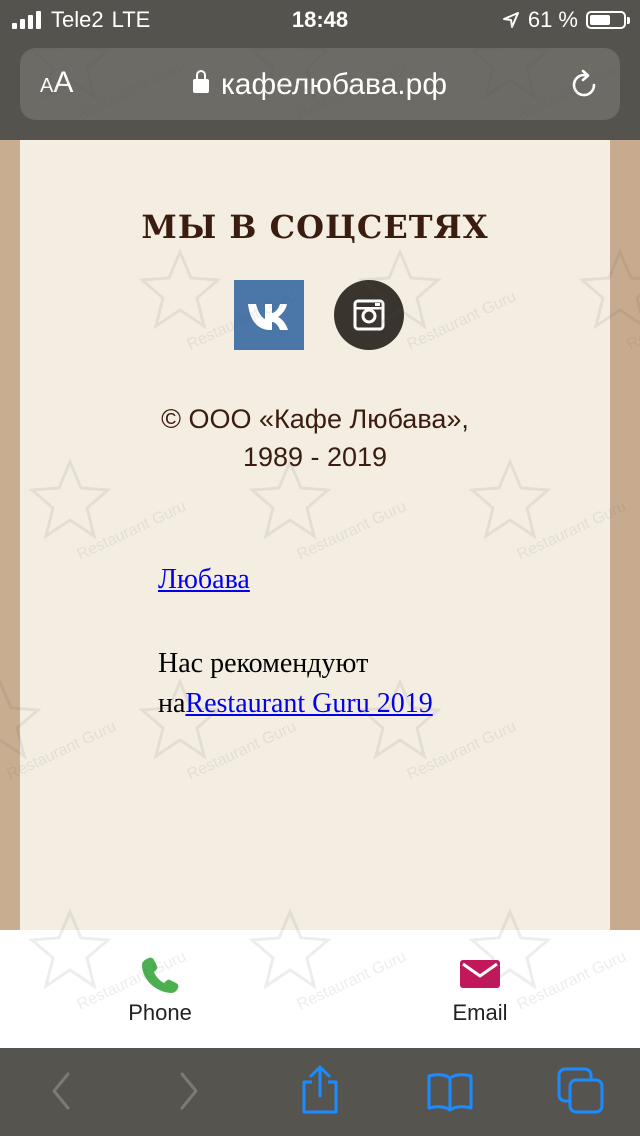 This screenshot has width=640, height=1136. I want to click on recommend-line-2: наRestaurant Guru 2019, so click(295, 704).